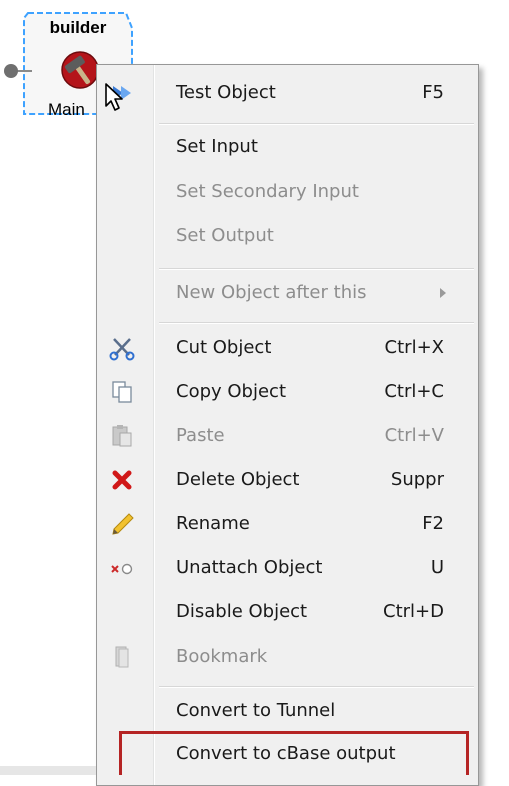  What do you see at coordinates (122, 436) in the screenshot?
I see `paste-icon` at bounding box center [122, 436].